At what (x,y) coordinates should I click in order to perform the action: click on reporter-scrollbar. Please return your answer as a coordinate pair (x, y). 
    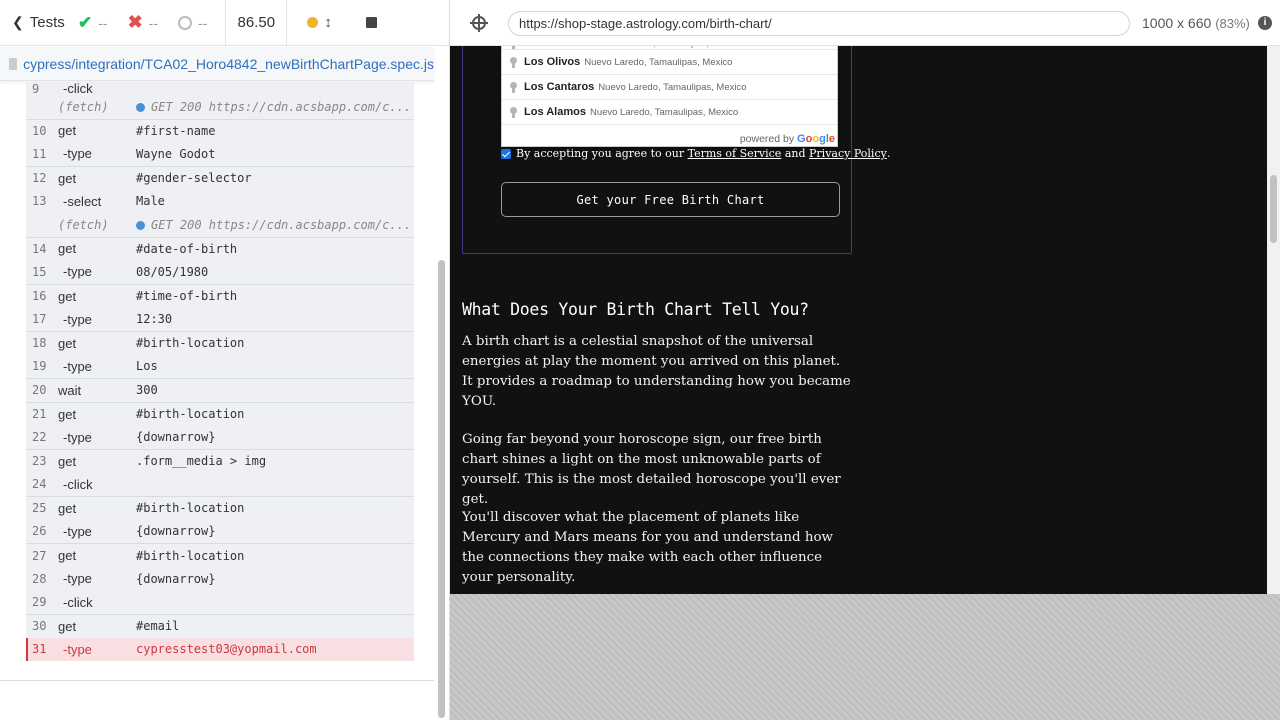
    Looking at the image, I should click on (441, 489).